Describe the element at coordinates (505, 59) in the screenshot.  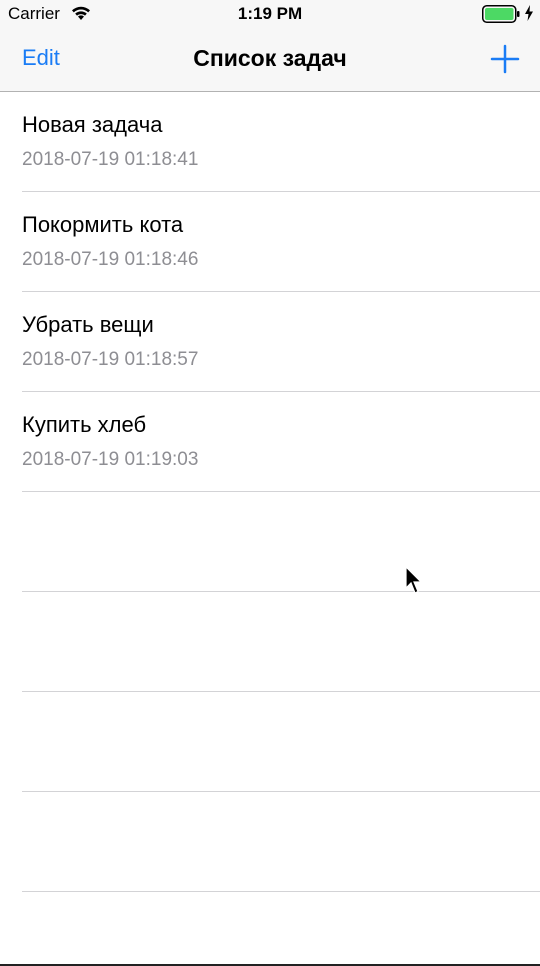
I see `plus-icon` at that location.